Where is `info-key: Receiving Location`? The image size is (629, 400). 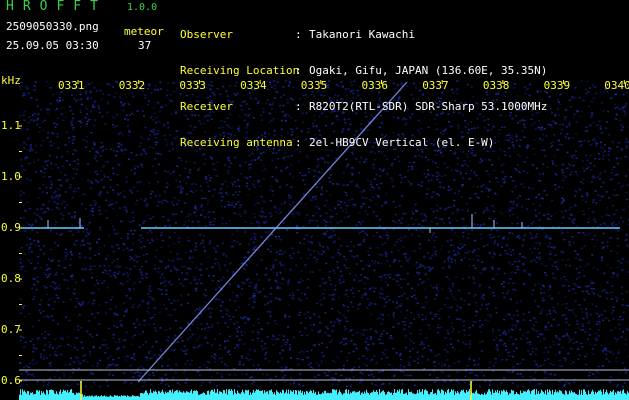
info-key: Receiving Location is located at coordinates (240, 70).